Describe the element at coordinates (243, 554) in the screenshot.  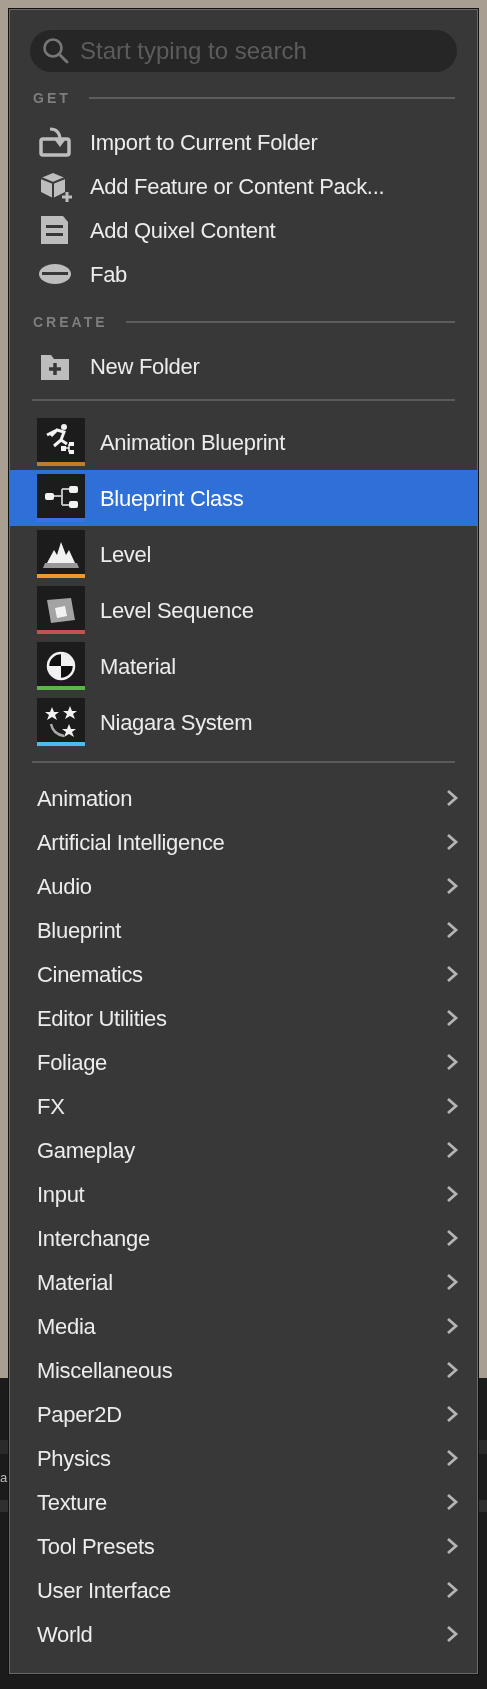
I see `asset-item: Level` at that location.